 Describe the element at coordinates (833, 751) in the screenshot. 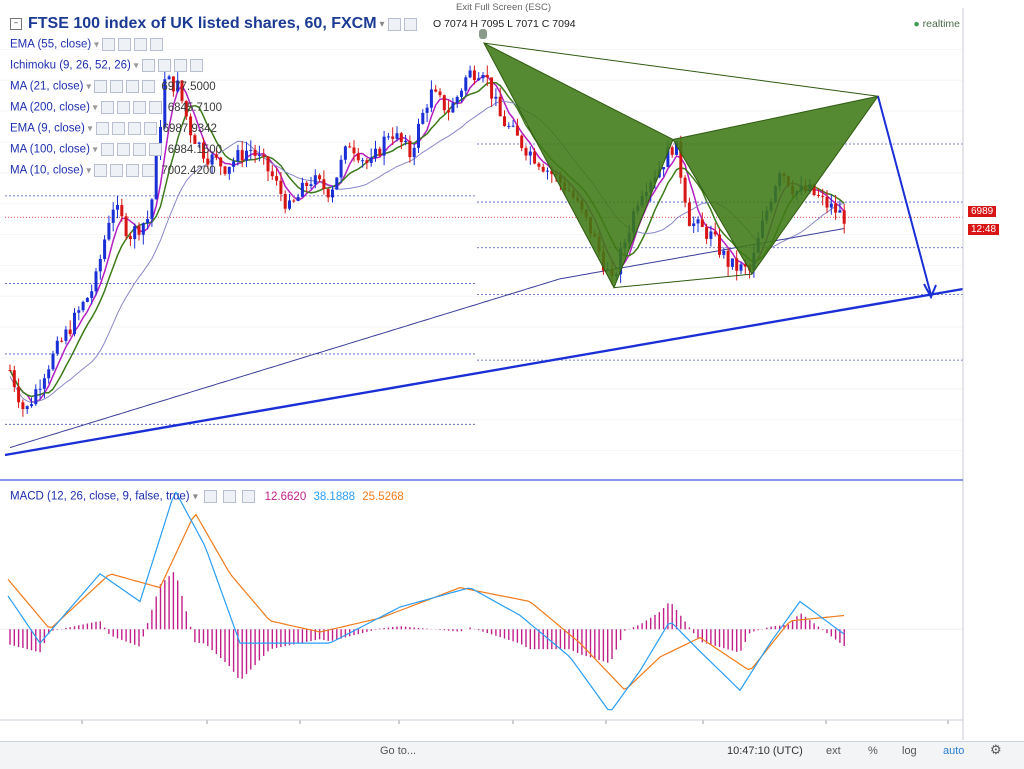

I see `ext-button: ext` at that location.